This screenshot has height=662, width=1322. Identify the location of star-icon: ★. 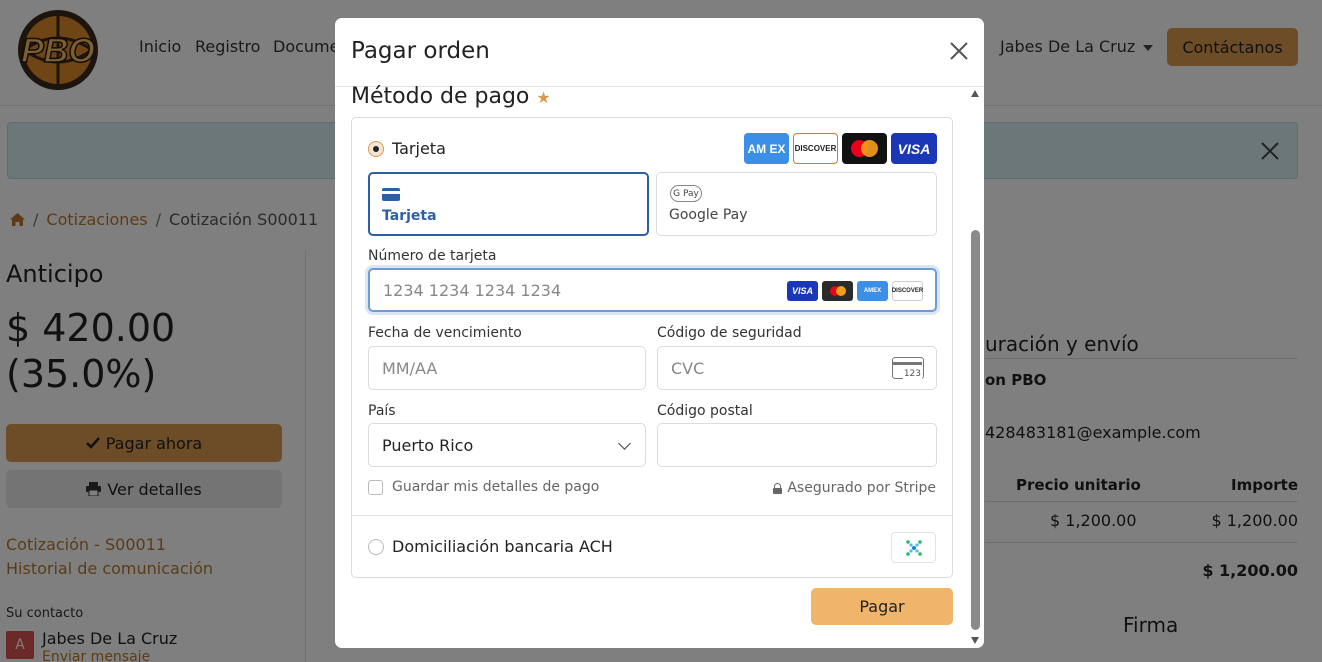
(543, 97).